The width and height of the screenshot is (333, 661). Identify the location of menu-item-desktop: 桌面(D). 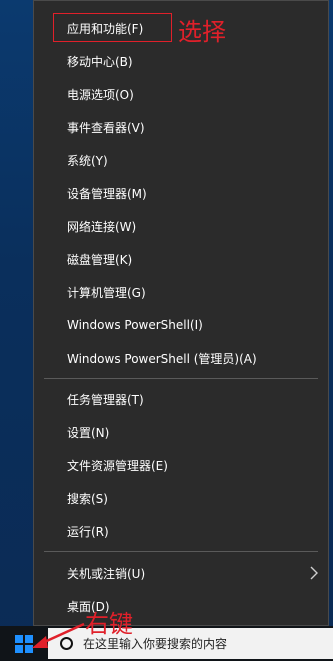
(181, 606).